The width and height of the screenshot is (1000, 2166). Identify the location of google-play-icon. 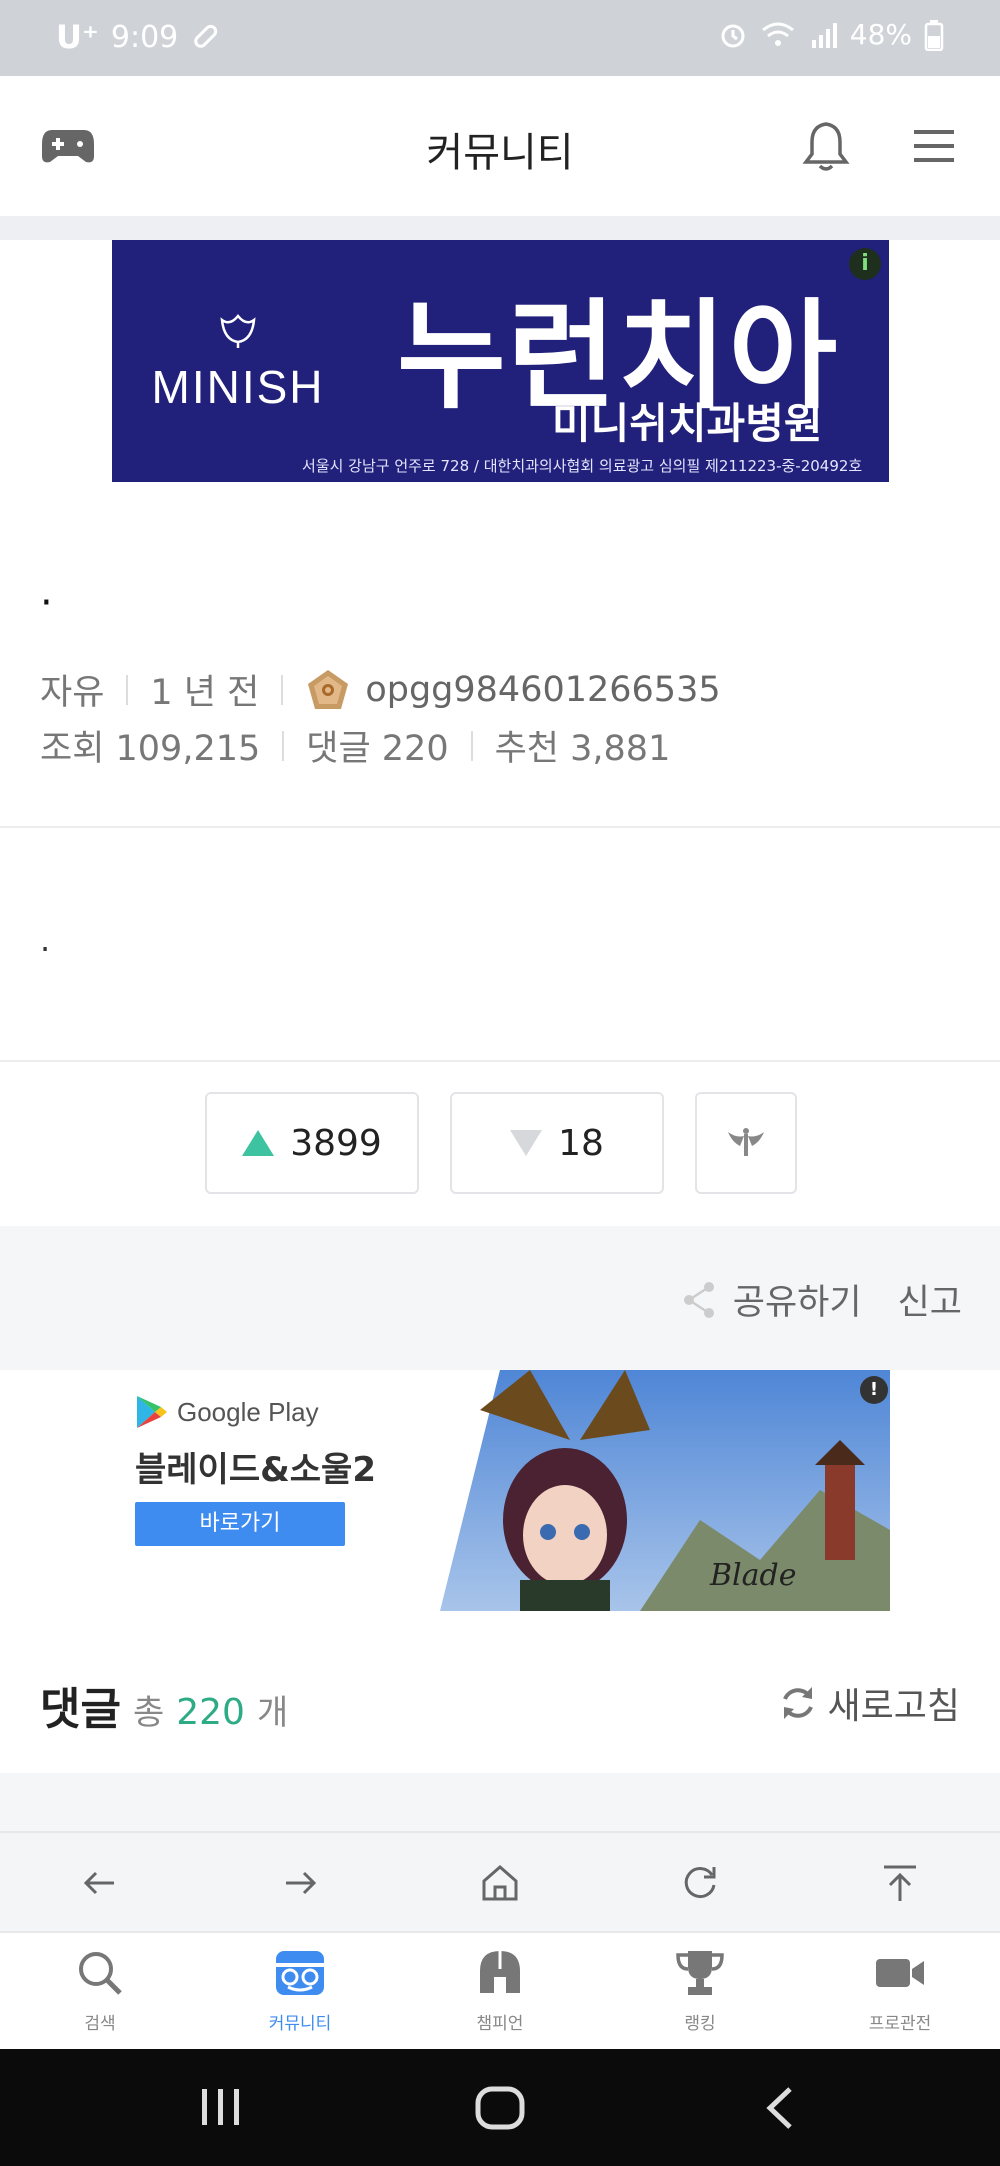
(152, 1412).